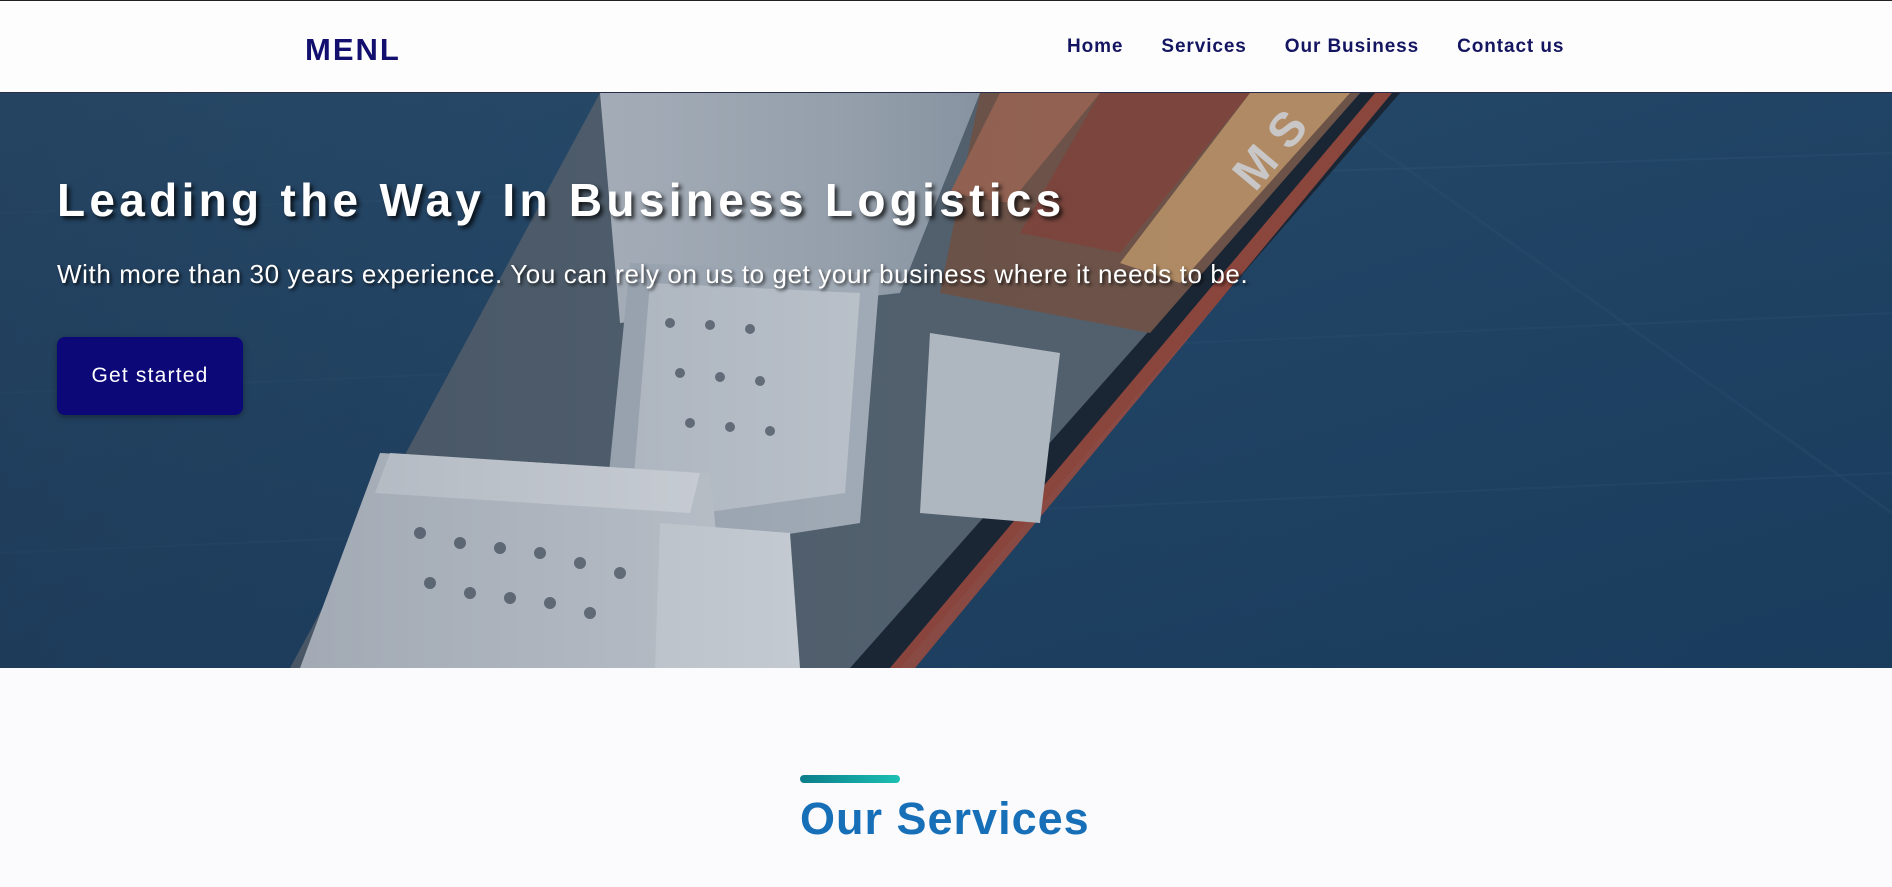 The height and width of the screenshot is (887, 1892). What do you see at coordinates (150, 376) in the screenshot?
I see `get-started-button: Get started` at bounding box center [150, 376].